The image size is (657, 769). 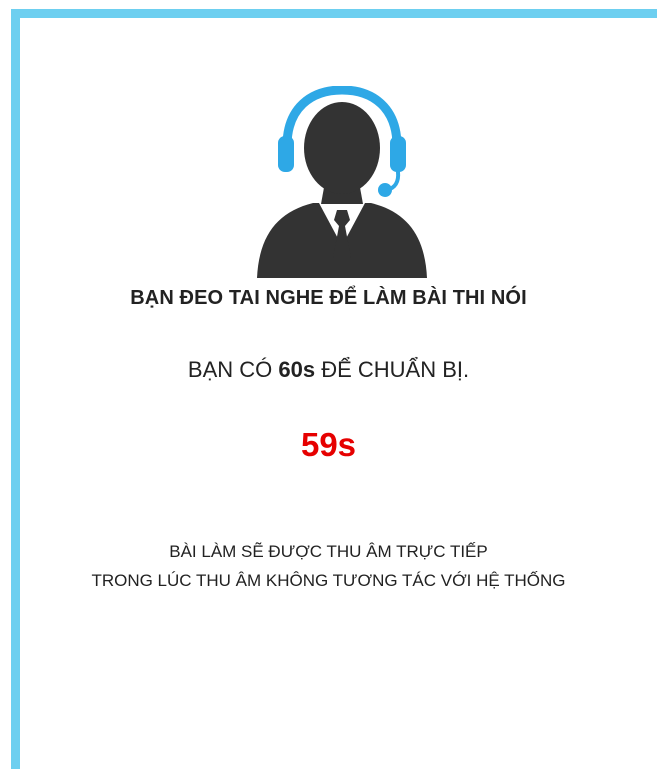 I want to click on preparation-time-text: BẠN CÓ 60s ĐỂ CHUẨN BỊ., so click(x=328, y=370).